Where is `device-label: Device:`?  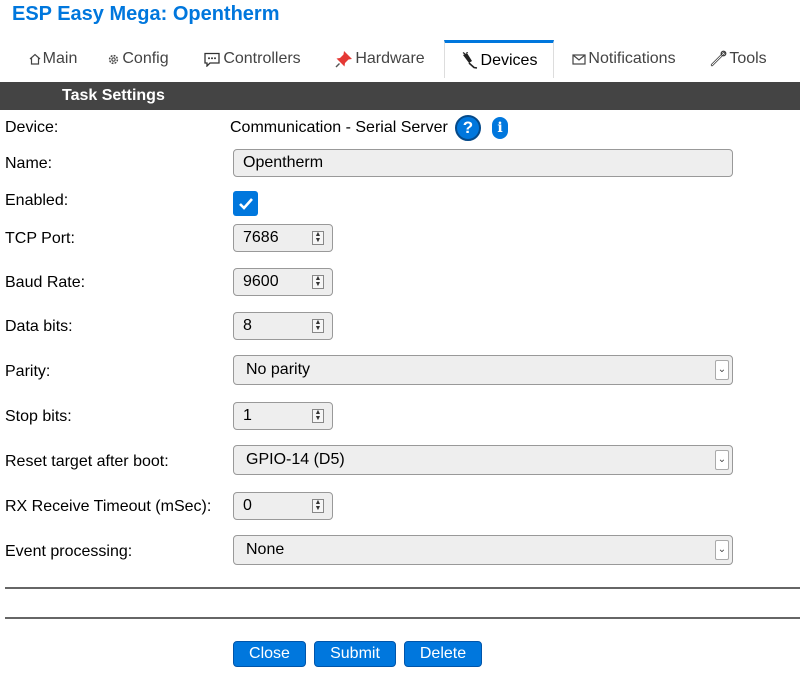
device-label: Device: is located at coordinates (32, 127).